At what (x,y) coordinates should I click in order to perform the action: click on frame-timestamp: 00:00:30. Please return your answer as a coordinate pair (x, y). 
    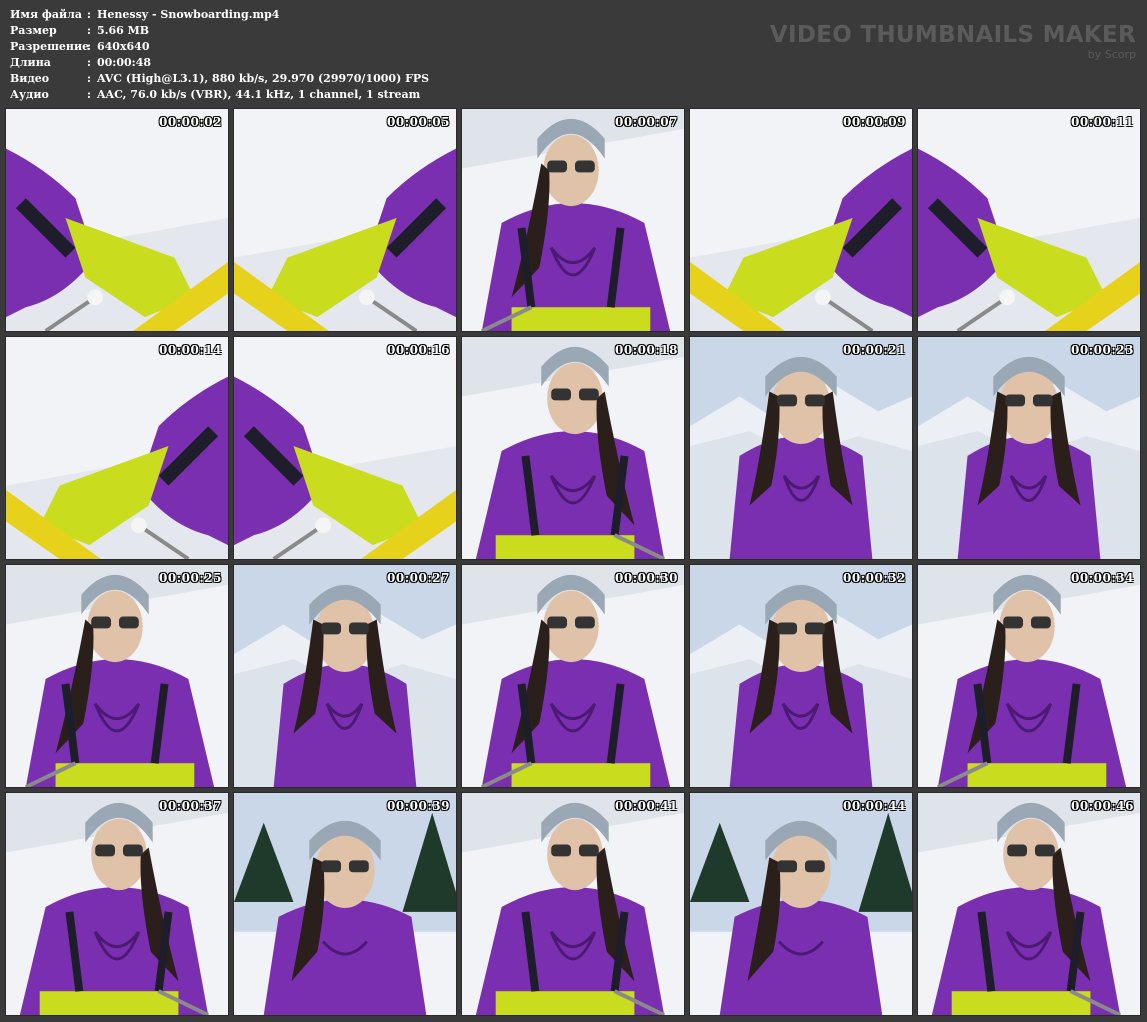
    Looking at the image, I should click on (646, 578).